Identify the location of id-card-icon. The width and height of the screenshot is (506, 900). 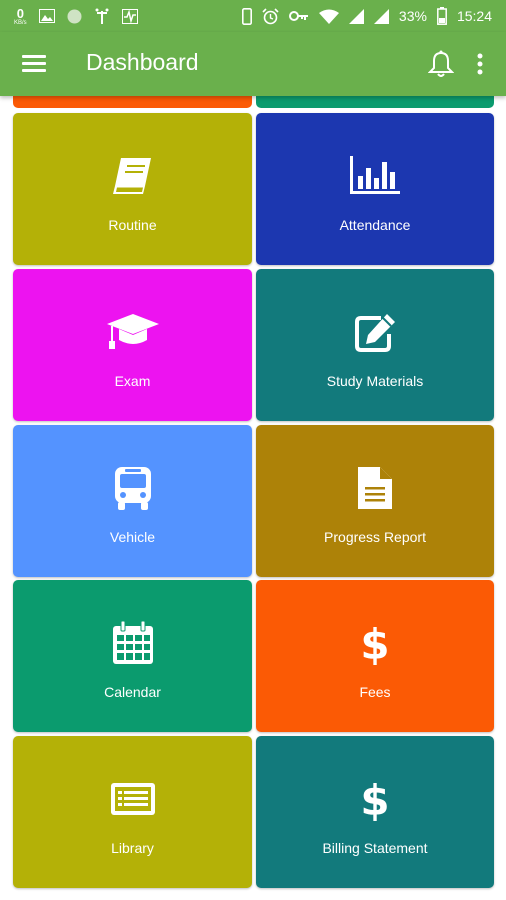
(132, 799).